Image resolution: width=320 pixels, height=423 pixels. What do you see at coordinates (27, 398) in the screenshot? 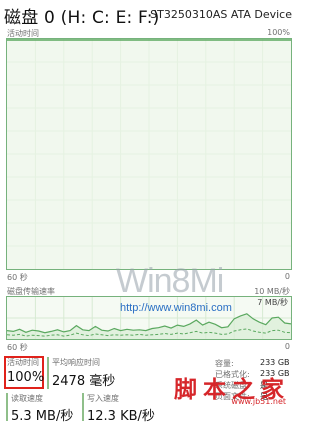
I see `read-speed-label: 读取速度` at bounding box center [27, 398].